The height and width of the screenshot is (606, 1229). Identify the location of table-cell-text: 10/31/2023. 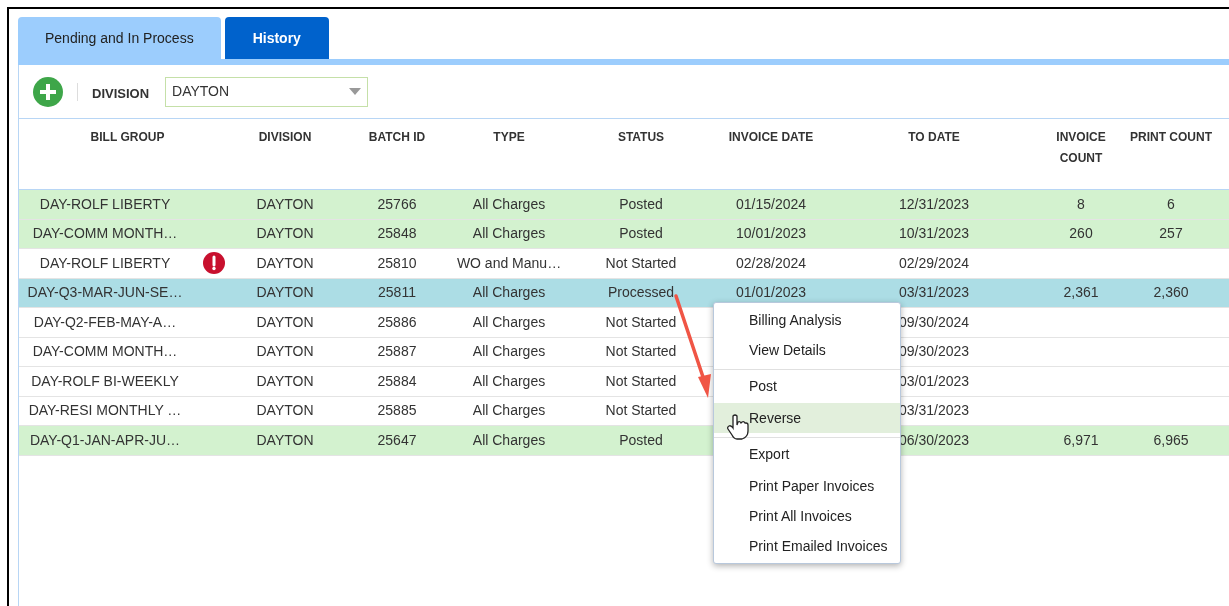
(934, 234).